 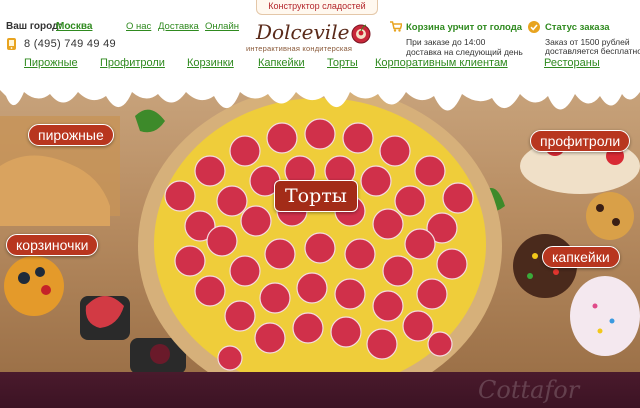 I want to click on category-label-kapkeyki: капкейки, so click(x=581, y=257).